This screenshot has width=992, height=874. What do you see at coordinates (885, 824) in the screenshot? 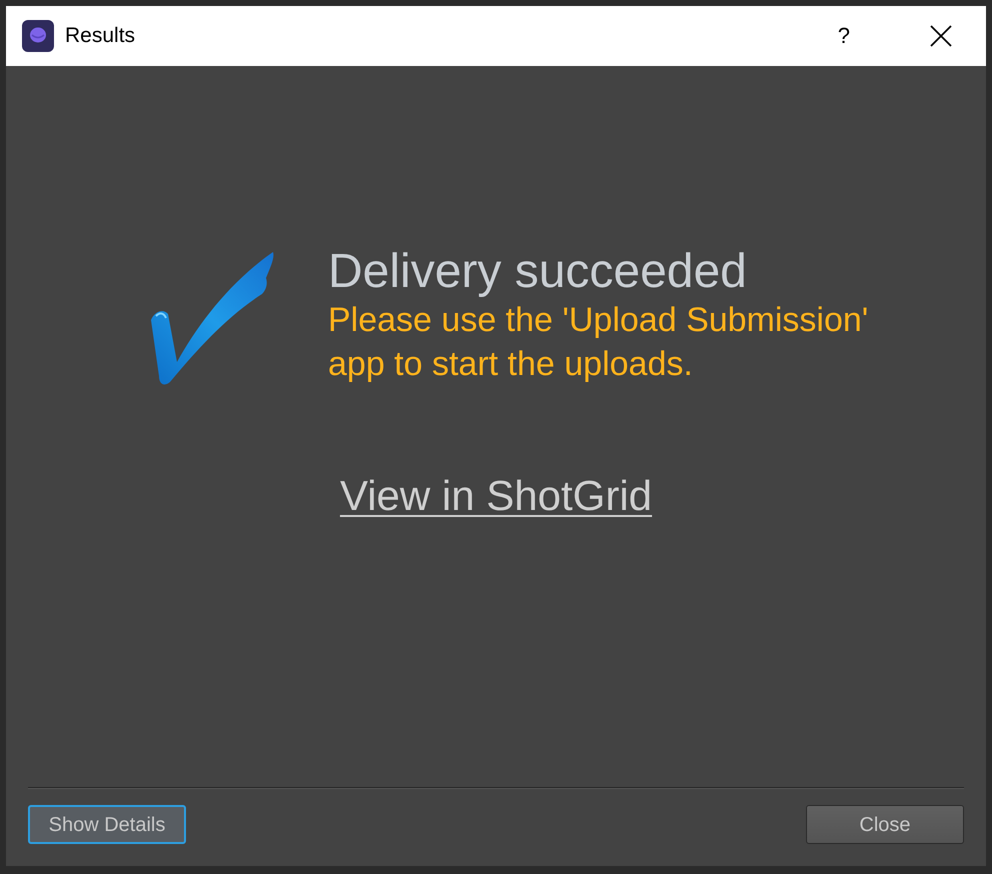
I see `close-button: Close` at bounding box center [885, 824].